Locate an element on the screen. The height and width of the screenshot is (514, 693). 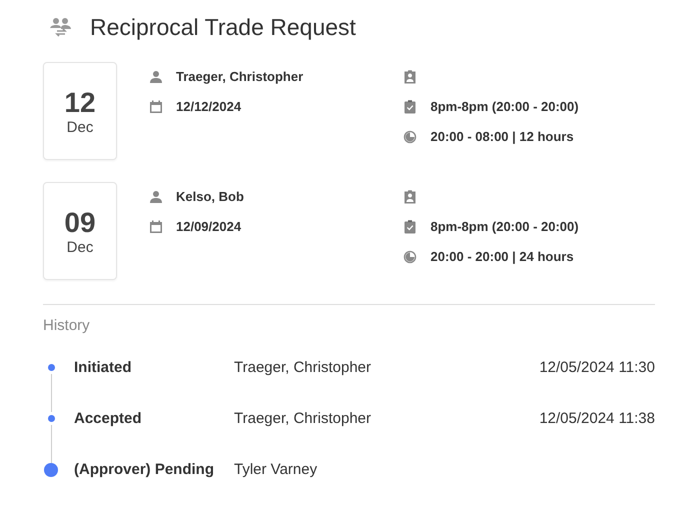
date-day: 09 is located at coordinates (80, 222).